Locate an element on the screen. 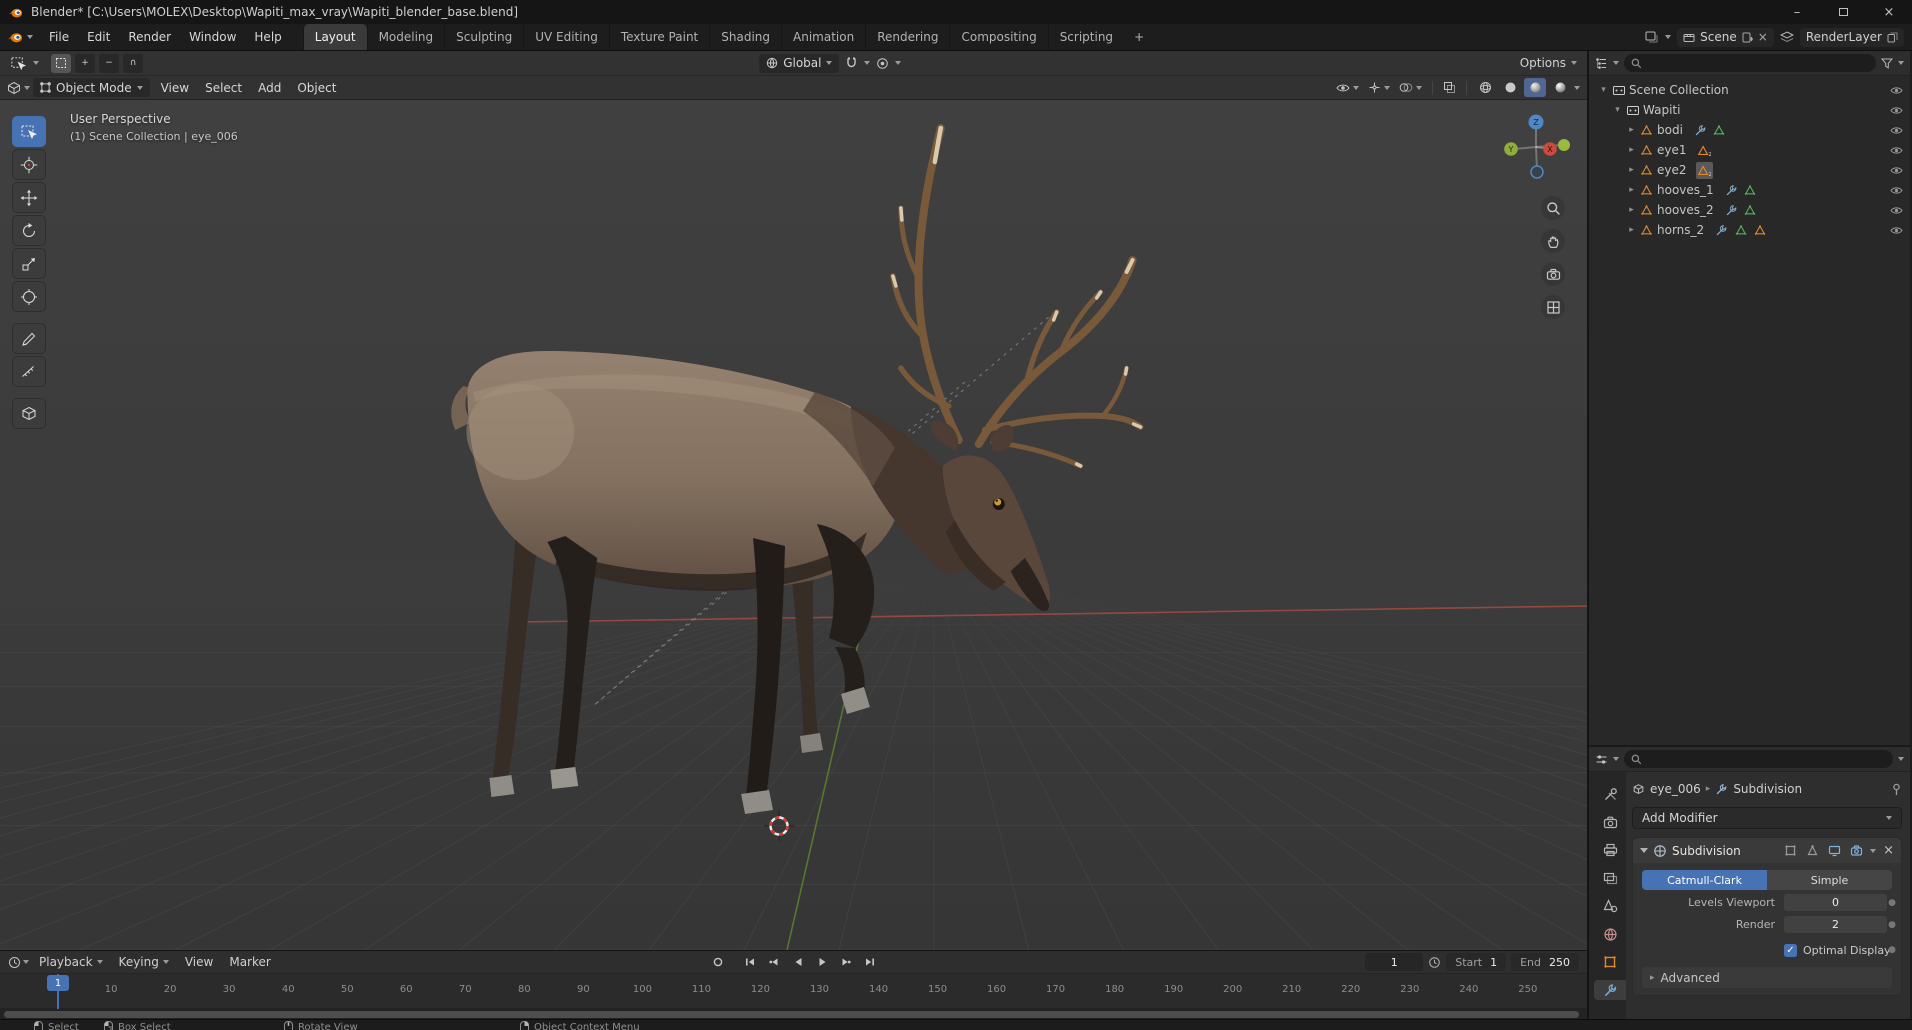 The width and height of the screenshot is (1912, 1030). workspace-tab-compositing: Compositing is located at coordinates (998, 37).